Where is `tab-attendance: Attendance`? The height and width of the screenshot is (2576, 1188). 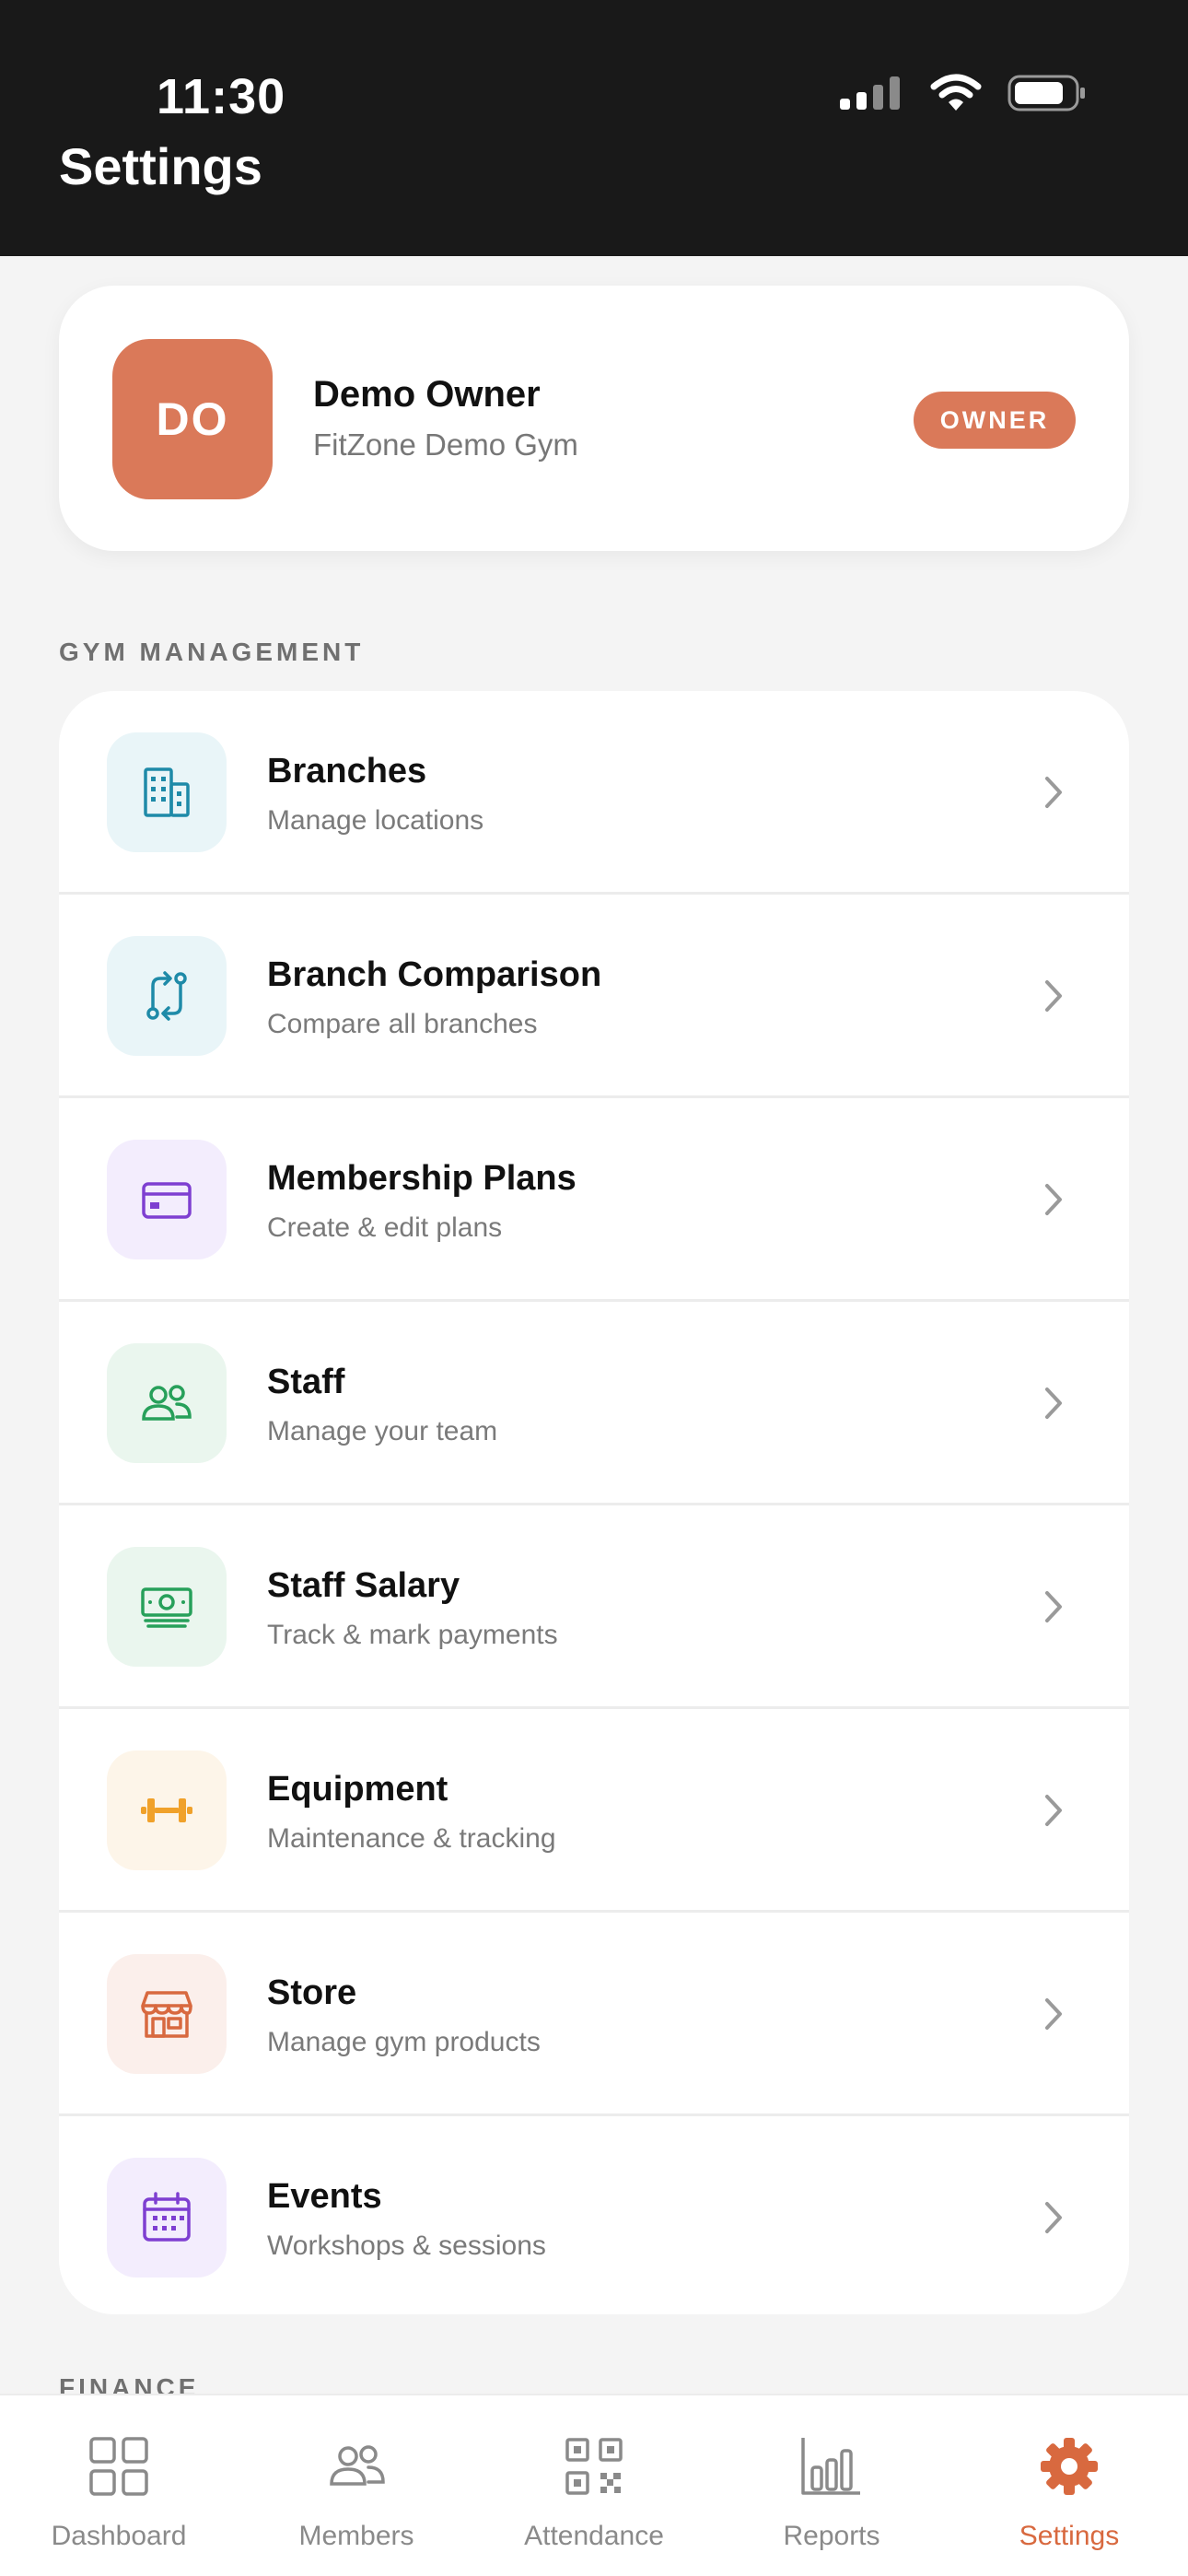 tab-attendance: Attendance is located at coordinates (594, 2485).